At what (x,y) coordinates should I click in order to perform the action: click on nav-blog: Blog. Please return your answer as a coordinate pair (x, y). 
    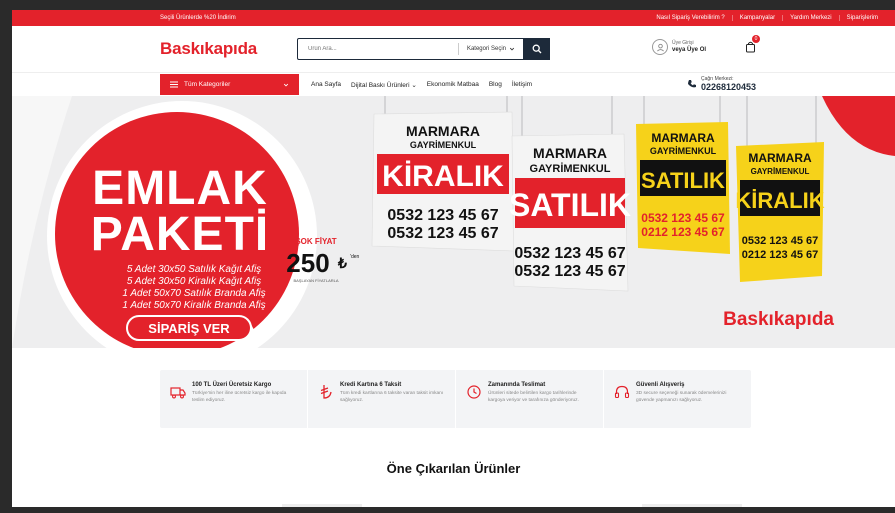
    Looking at the image, I should click on (495, 85).